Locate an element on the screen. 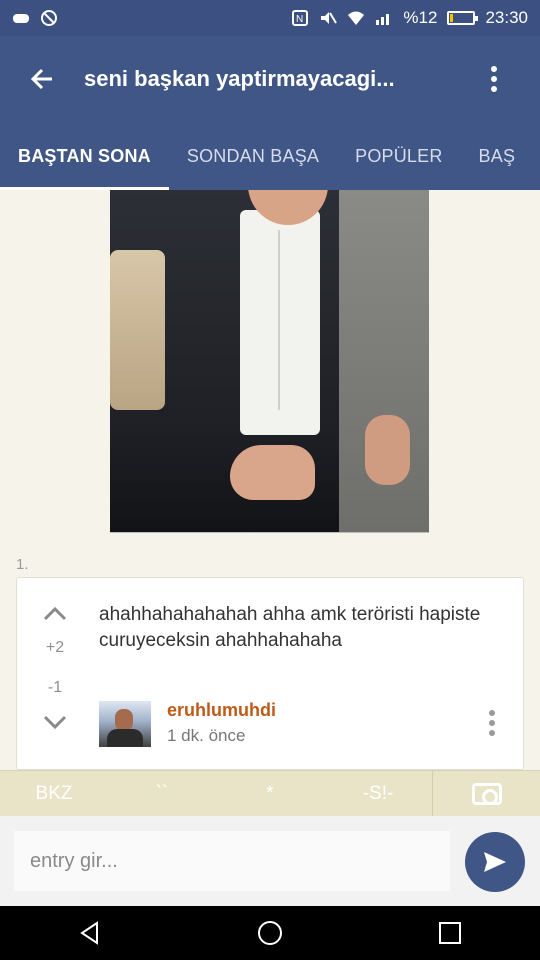 The image size is (540, 960). wifi-icon is located at coordinates (356, 18).